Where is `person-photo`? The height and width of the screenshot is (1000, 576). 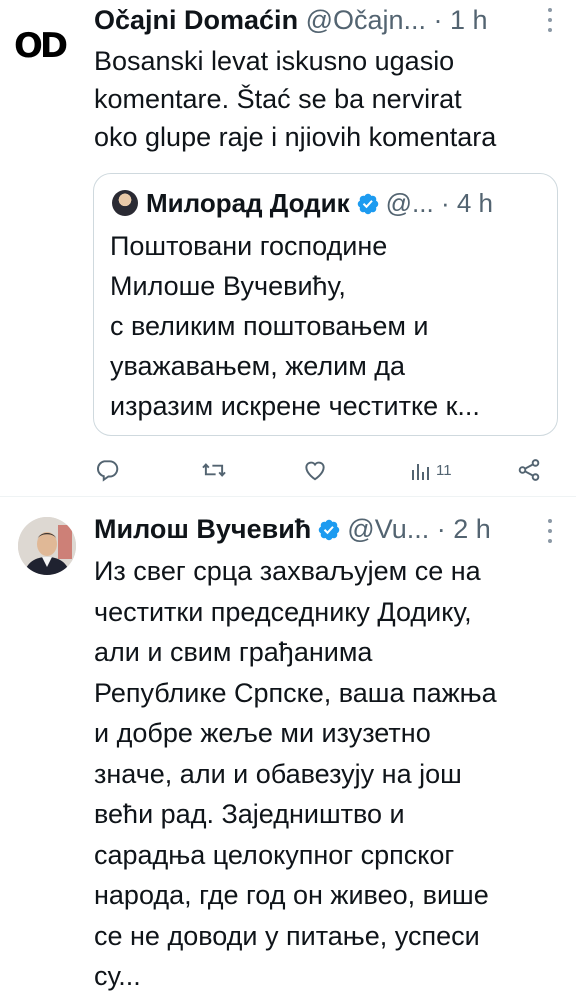 person-photo is located at coordinates (47, 546).